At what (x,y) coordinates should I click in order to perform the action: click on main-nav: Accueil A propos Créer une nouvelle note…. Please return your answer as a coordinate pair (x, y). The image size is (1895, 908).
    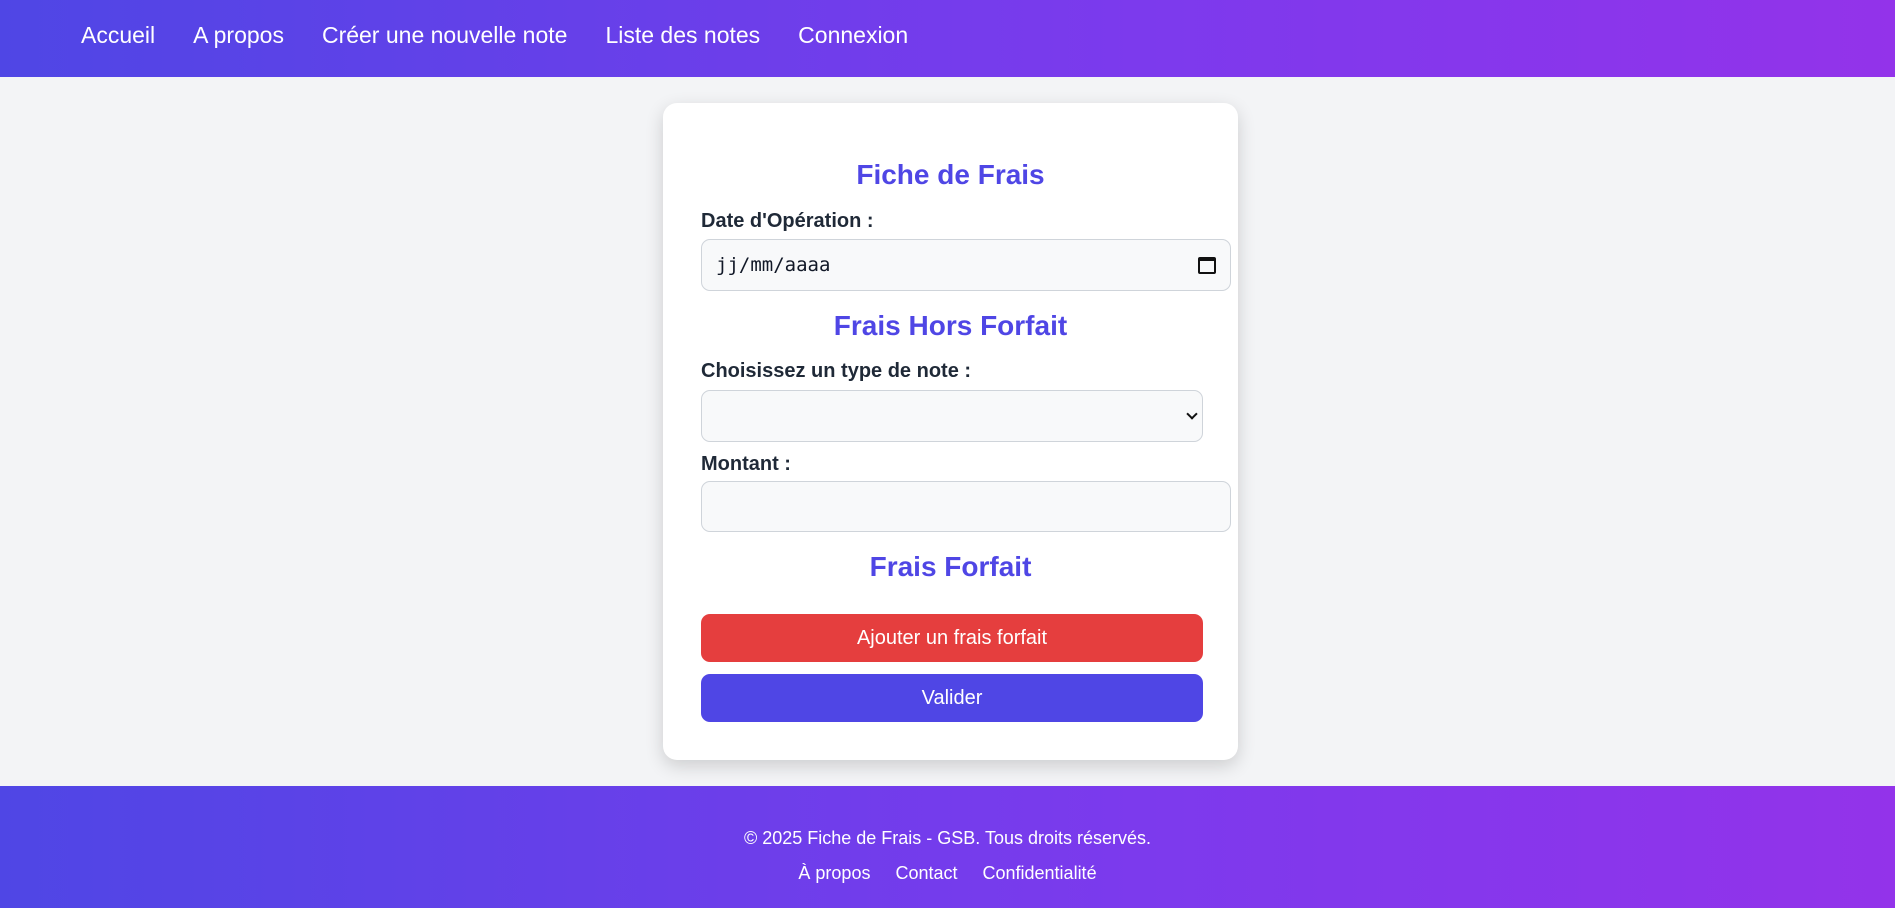
    Looking at the image, I should click on (947, 36).